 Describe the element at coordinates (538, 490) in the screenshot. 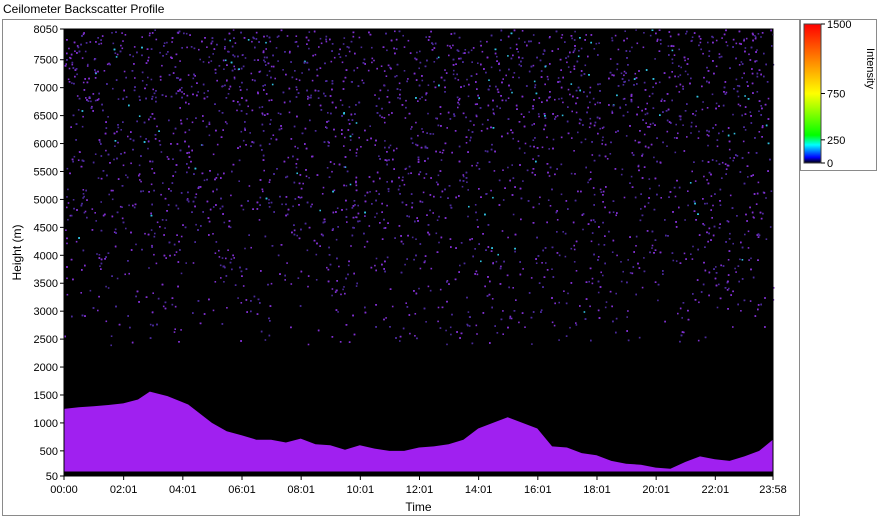

I see `x-tick-label: 16:01` at that location.